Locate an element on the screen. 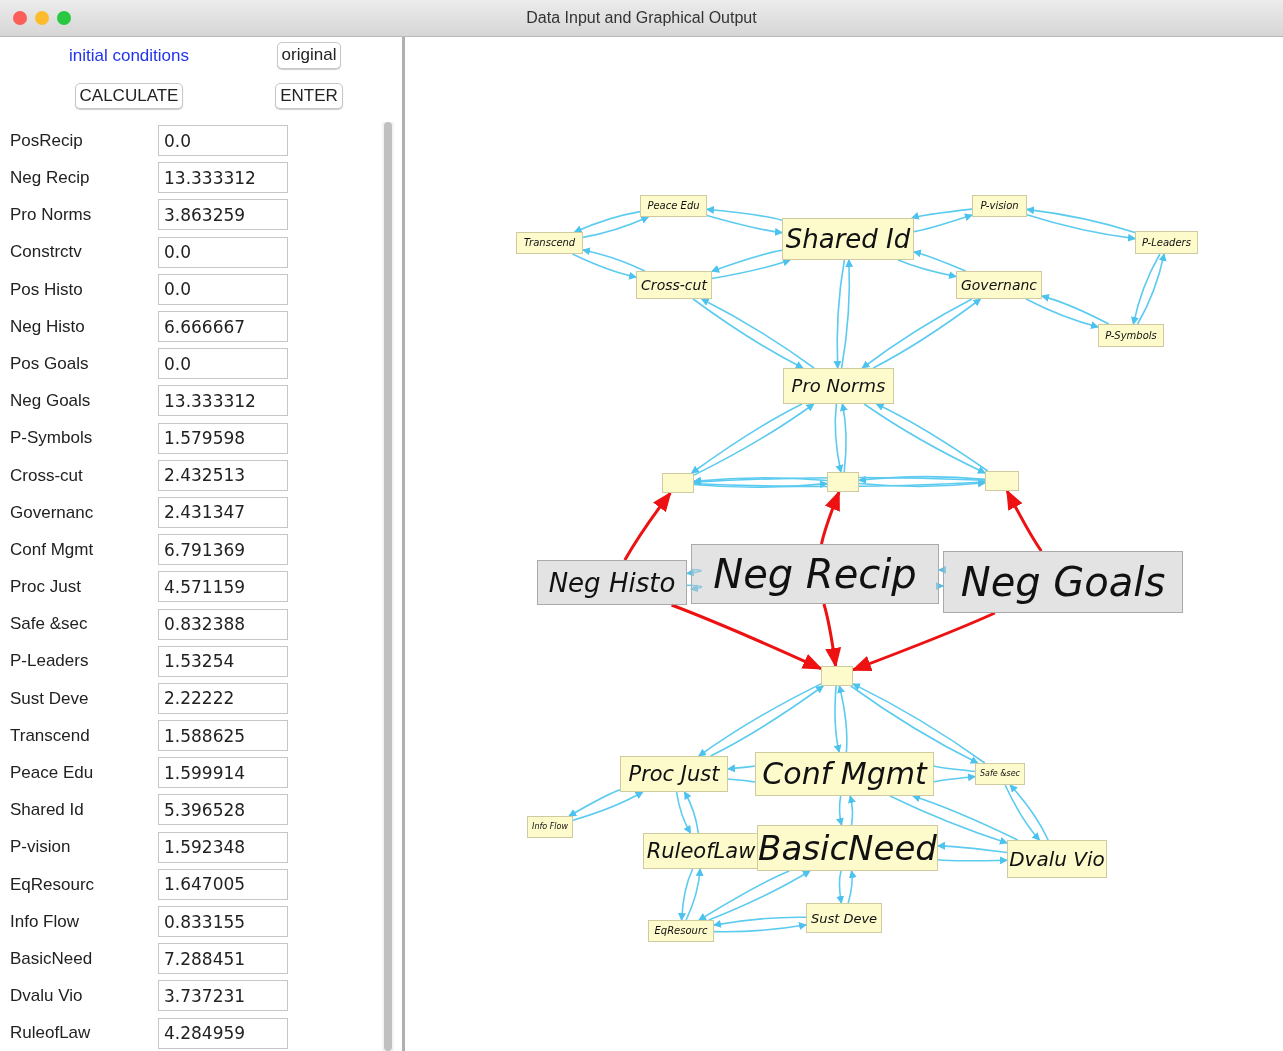 The width and height of the screenshot is (1283, 1051). field-label: P-Symbols is located at coordinates (51, 438).